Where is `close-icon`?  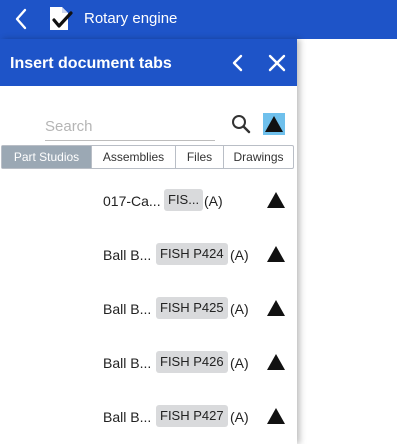
close-icon is located at coordinates (277, 63).